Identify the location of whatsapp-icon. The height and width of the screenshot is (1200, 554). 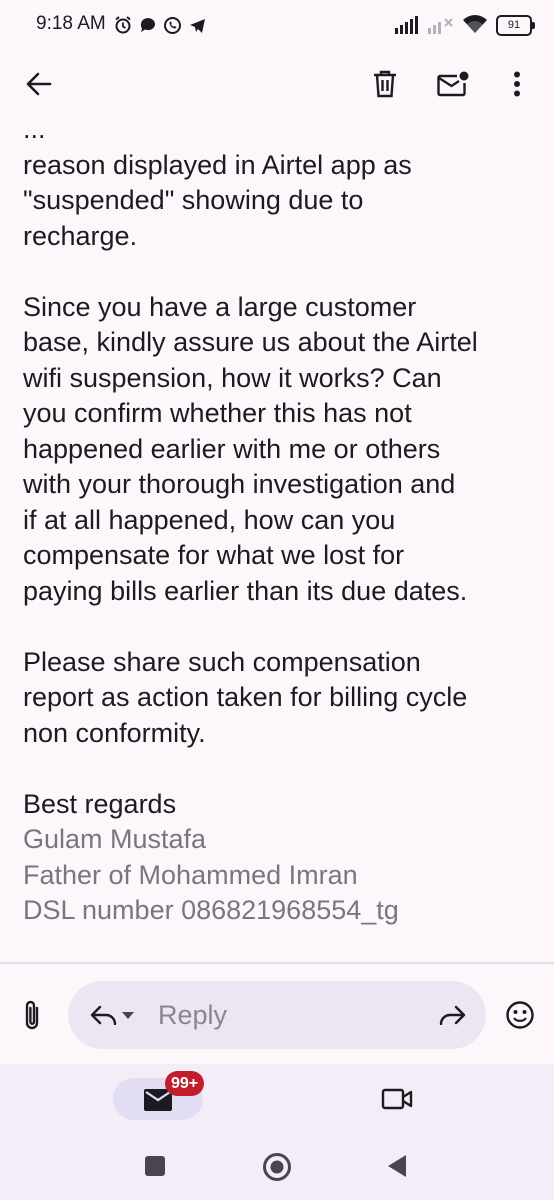
(172, 25).